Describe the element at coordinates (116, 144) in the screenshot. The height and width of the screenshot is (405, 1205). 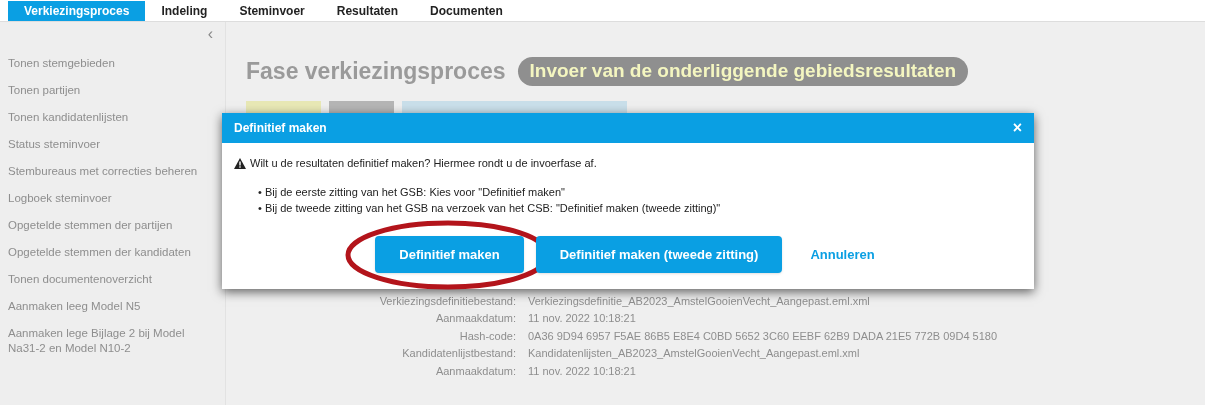
I see `sidebar-item: Status steminvoer` at that location.